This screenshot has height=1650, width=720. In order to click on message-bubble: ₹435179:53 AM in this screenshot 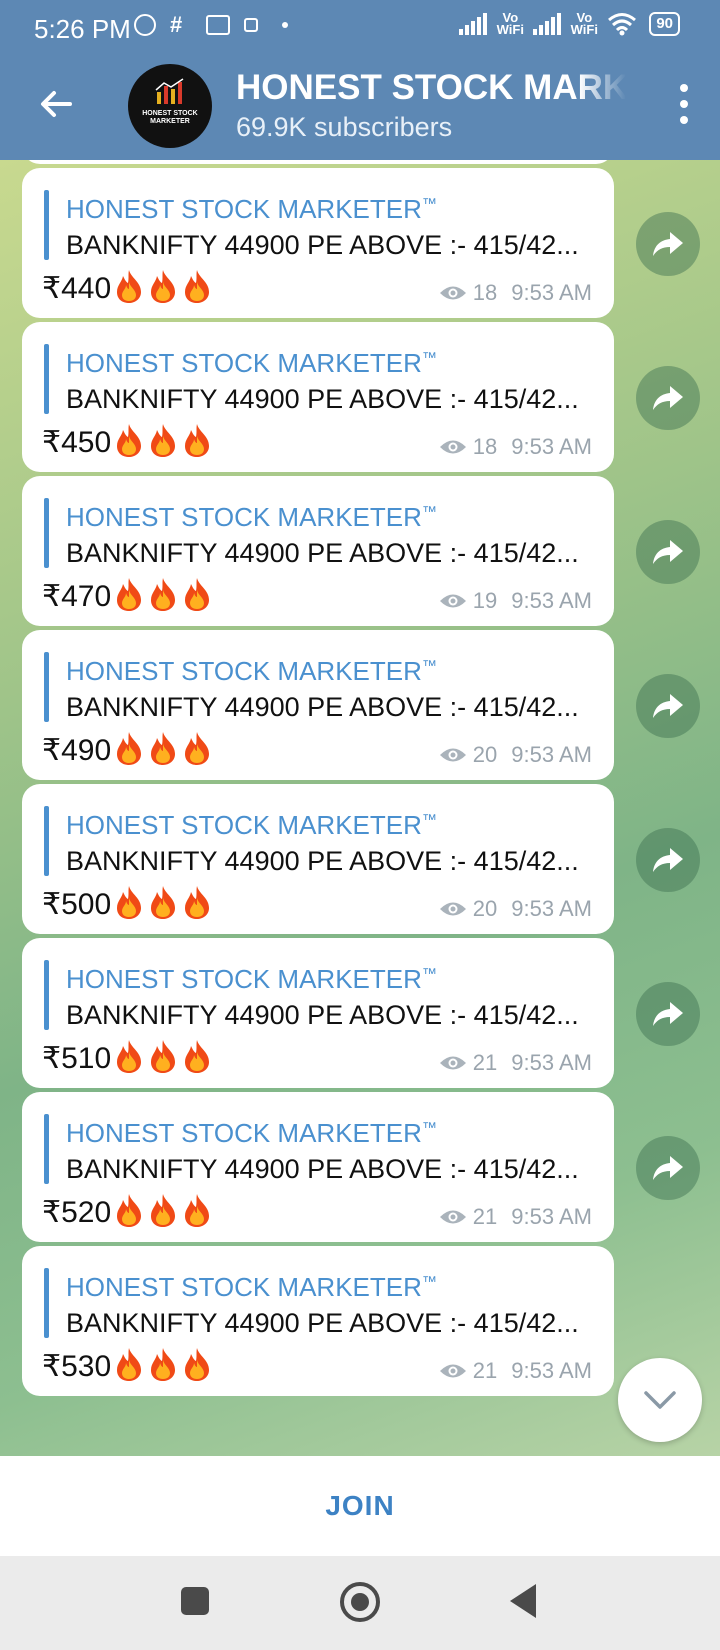, I will do `click(318, 162)`.